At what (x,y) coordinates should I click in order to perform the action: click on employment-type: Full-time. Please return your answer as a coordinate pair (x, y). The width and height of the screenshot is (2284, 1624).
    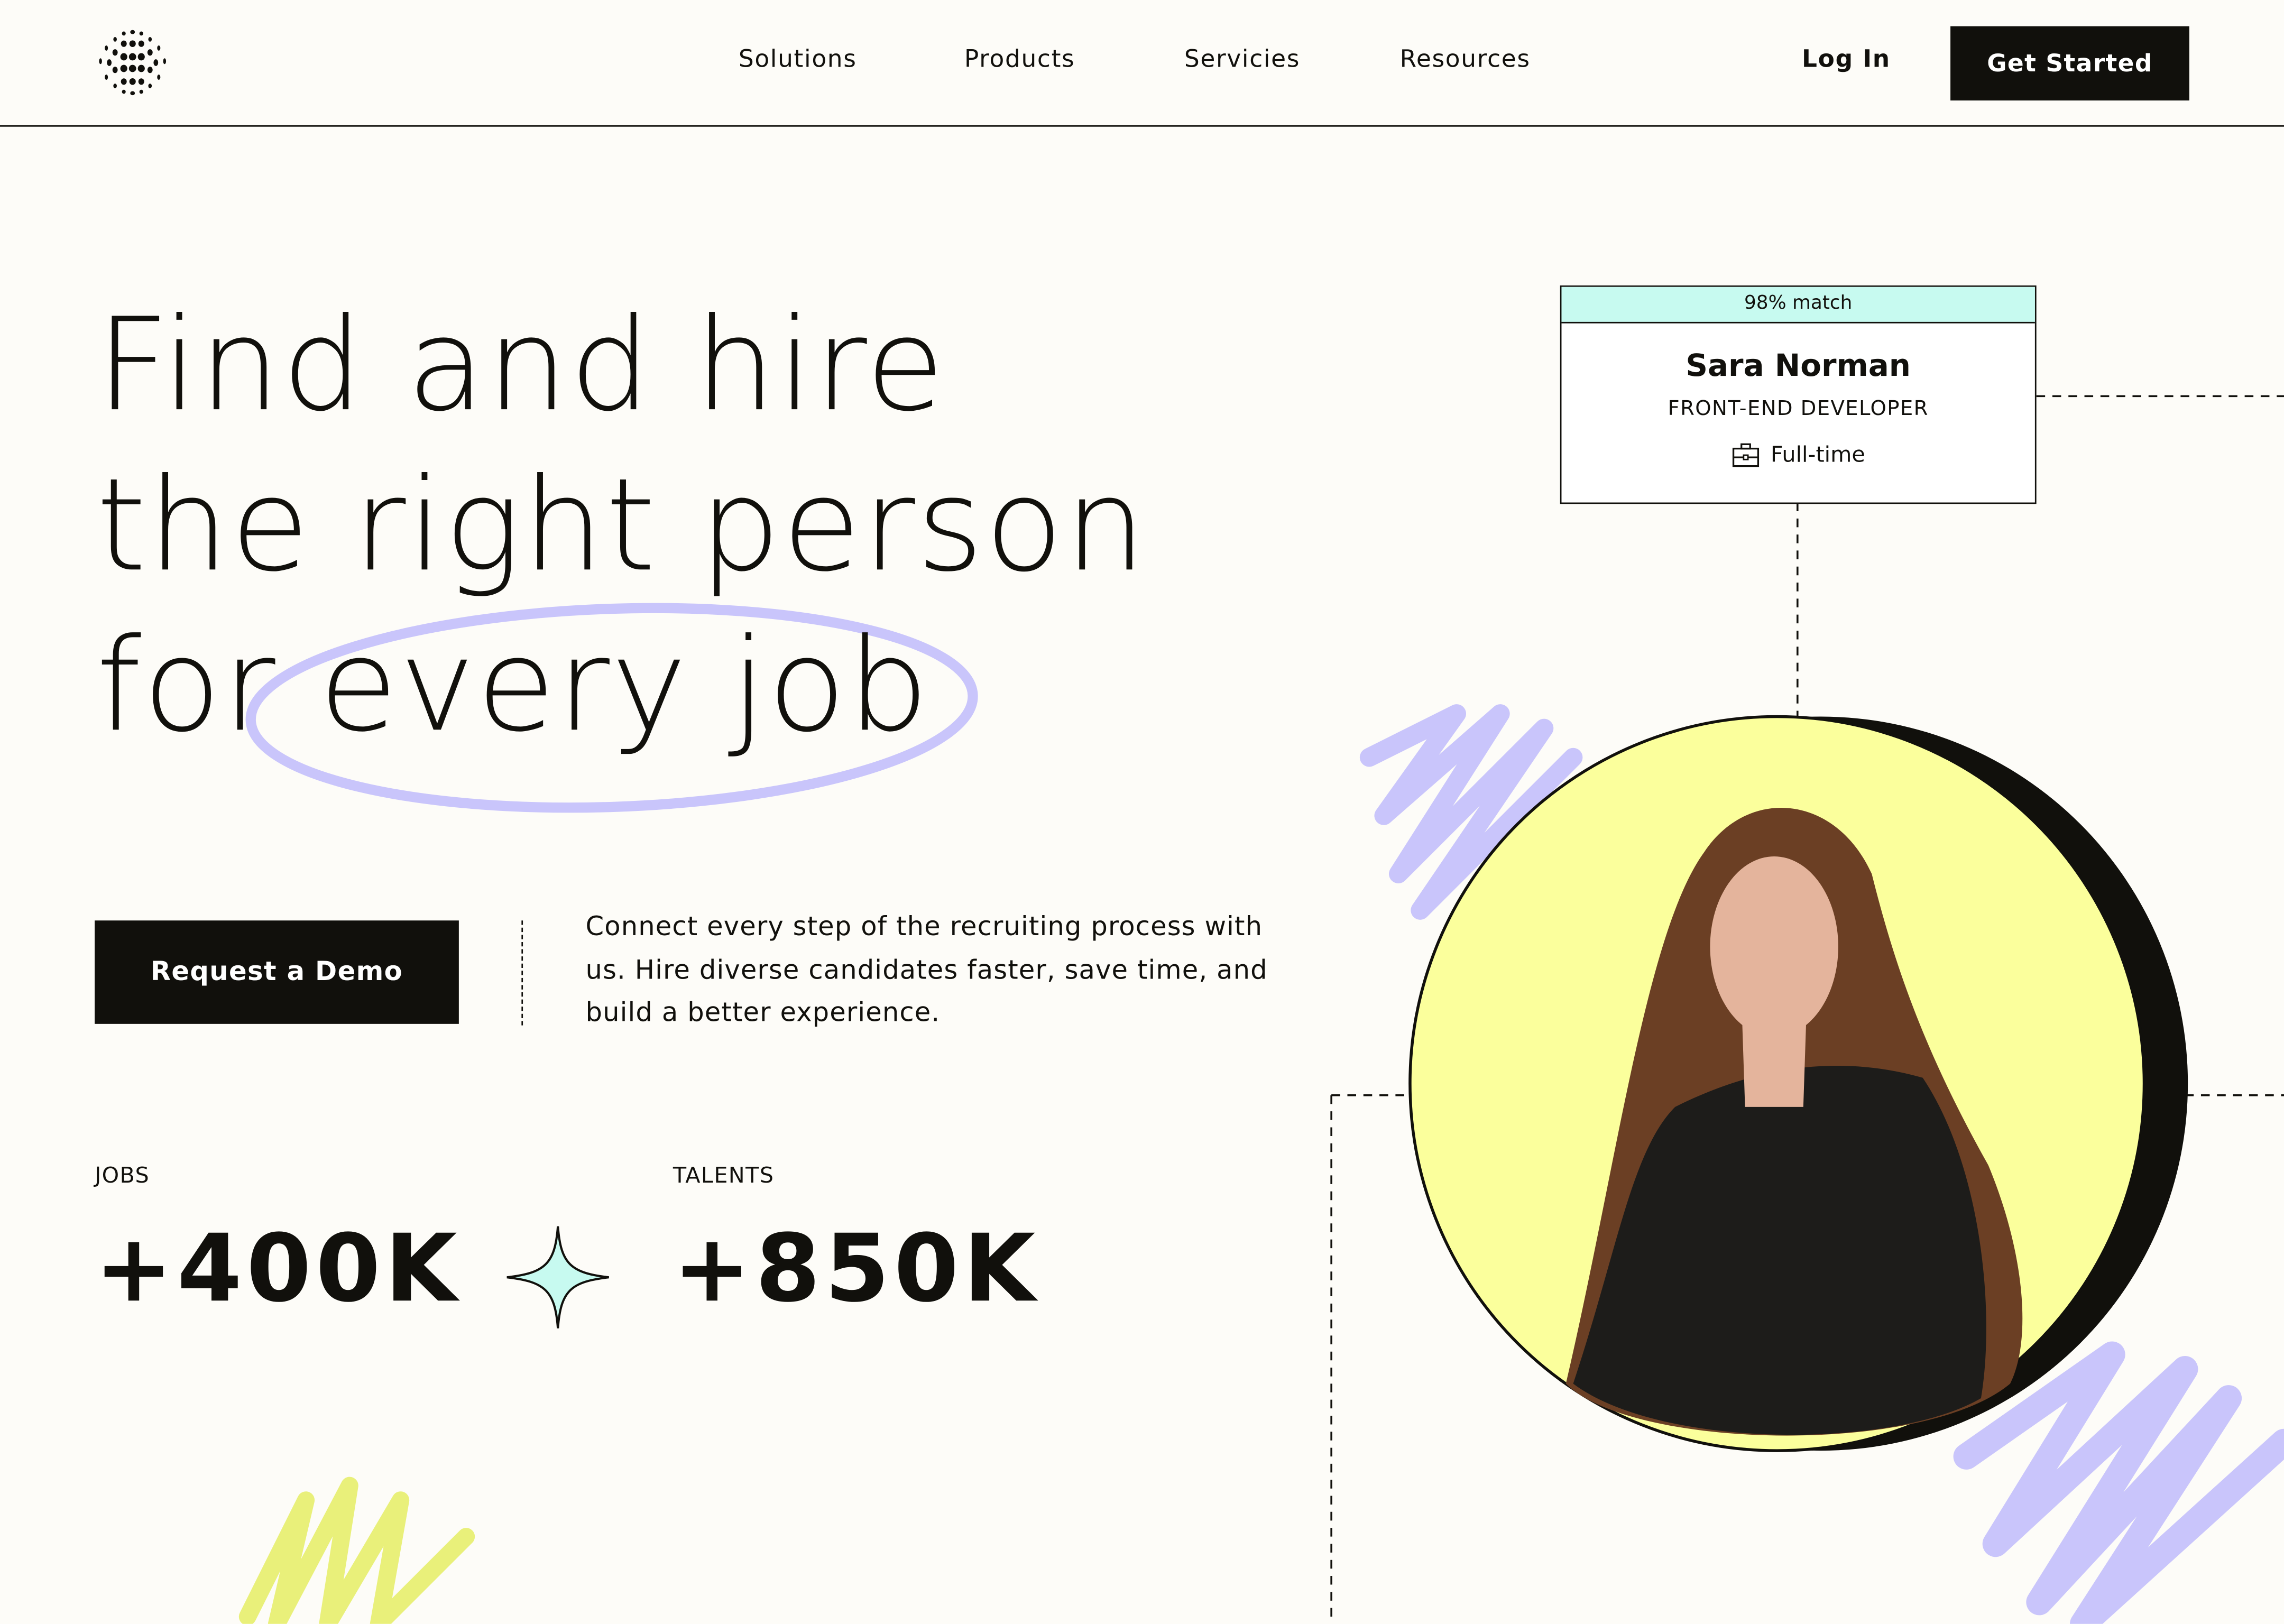
    Looking at the image, I should click on (1797, 454).